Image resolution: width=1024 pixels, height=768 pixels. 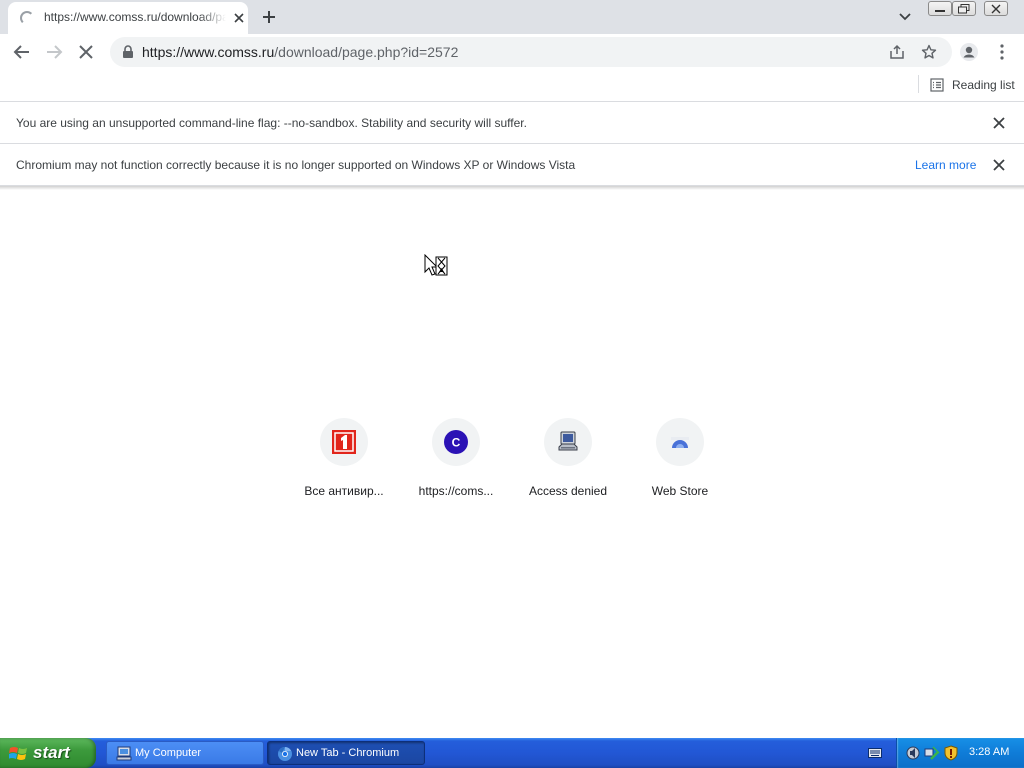 I want to click on new-tab-icon, so click(x=269, y=17).